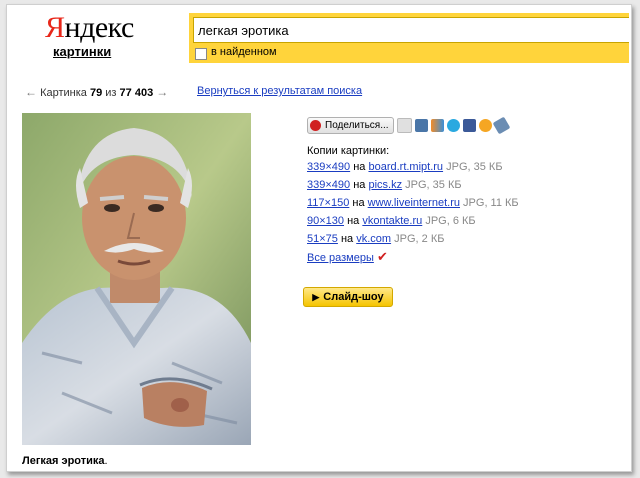  What do you see at coordinates (162, 92) in the screenshot?
I see `next-arrow-icon: →` at bounding box center [162, 92].